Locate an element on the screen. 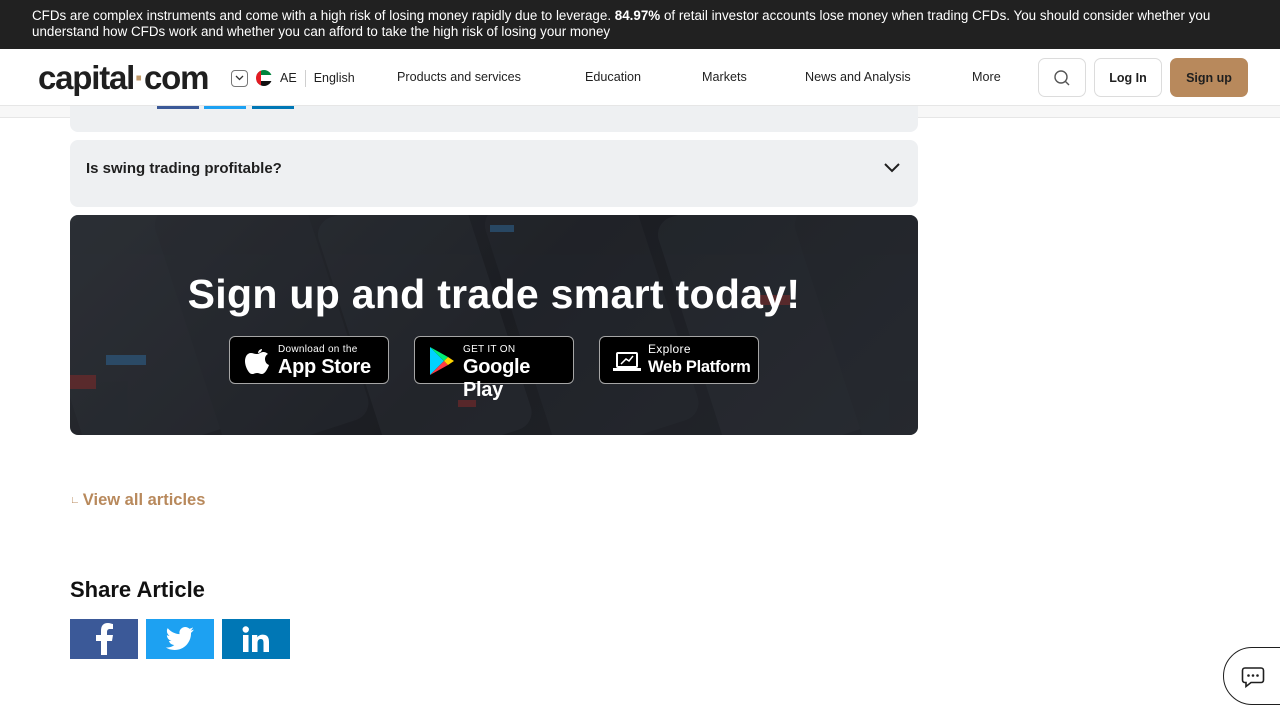 The height and width of the screenshot is (720, 1280). google-play-small-text: GET IT ON is located at coordinates (489, 349).